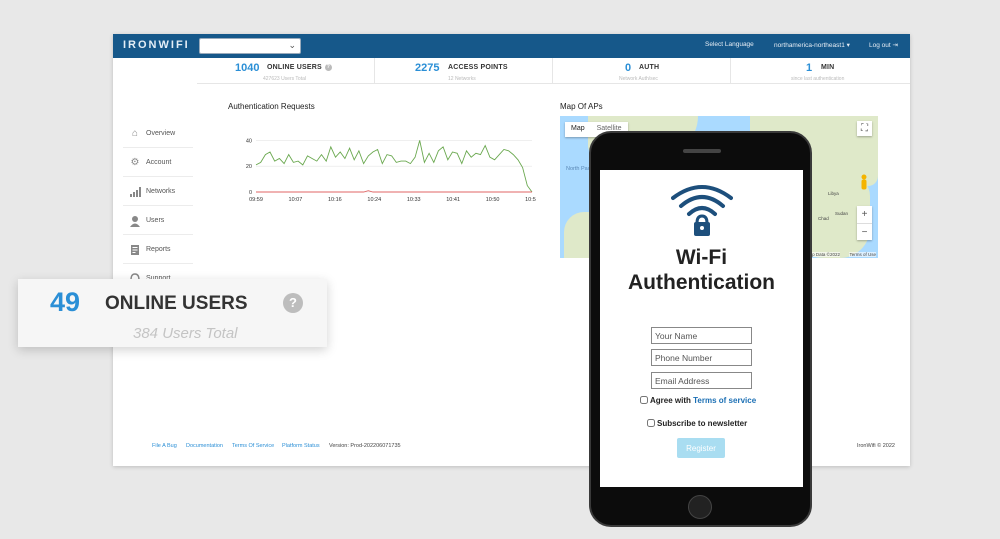 The image size is (1000, 539). Describe the element at coordinates (823, 218) in the screenshot. I see `map-label-chad: Chad` at that location.